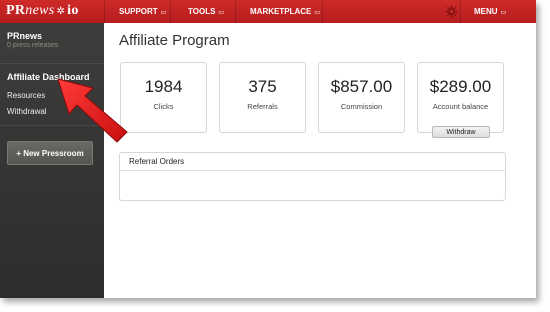 The width and height of the screenshot is (550, 312). Describe the element at coordinates (27, 111) in the screenshot. I see `sidebar-item-withdrawal: Withdrawal` at that location.